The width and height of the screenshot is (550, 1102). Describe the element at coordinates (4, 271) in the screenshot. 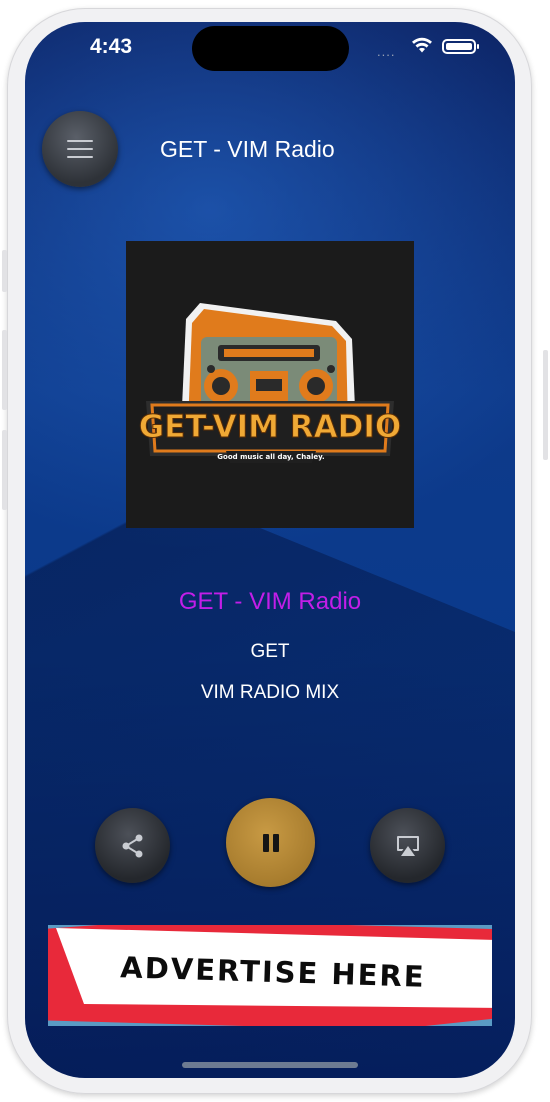

I see `silent-switch` at that location.